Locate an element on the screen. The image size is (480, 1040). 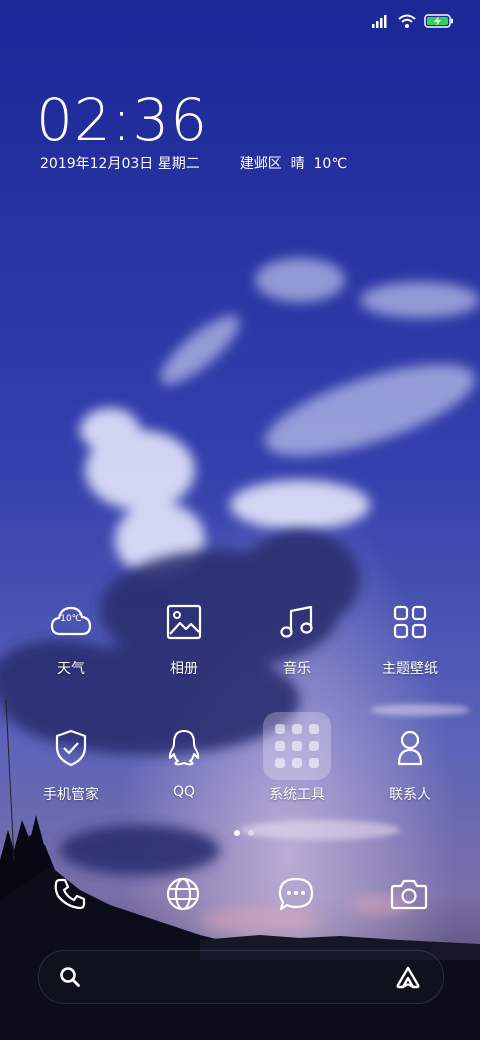
weather-temp-text: 10℃ is located at coordinates (71, 619).